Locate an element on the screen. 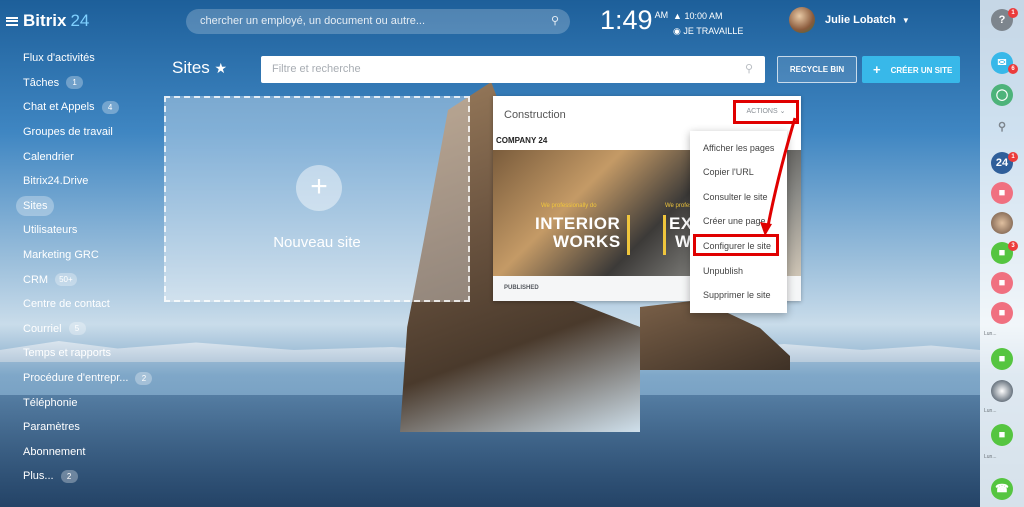 This screenshot has height=507, width=1024. sidebar-item-telephonie: Téléphonie is located at coordinates (80, 402).